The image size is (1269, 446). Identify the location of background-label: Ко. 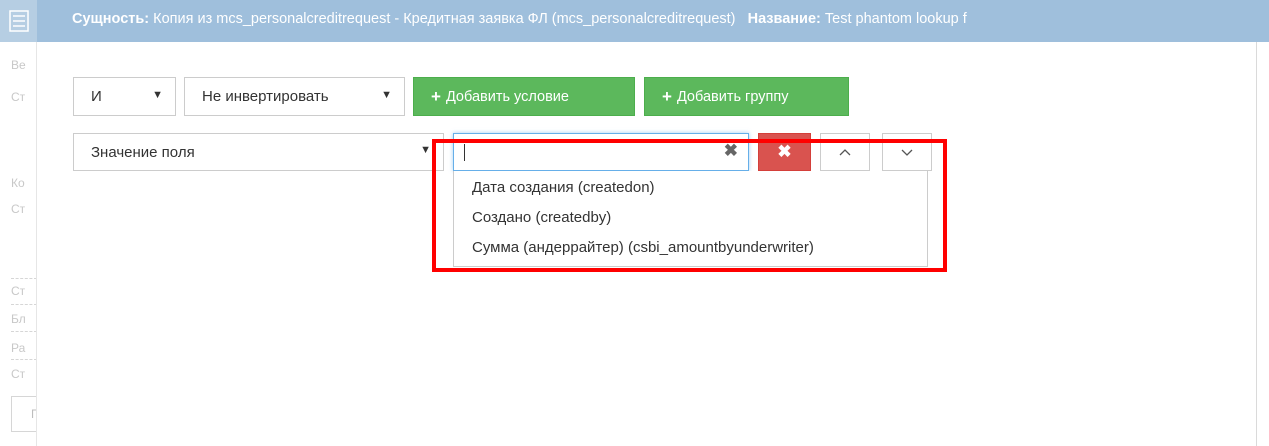
(18, 183).